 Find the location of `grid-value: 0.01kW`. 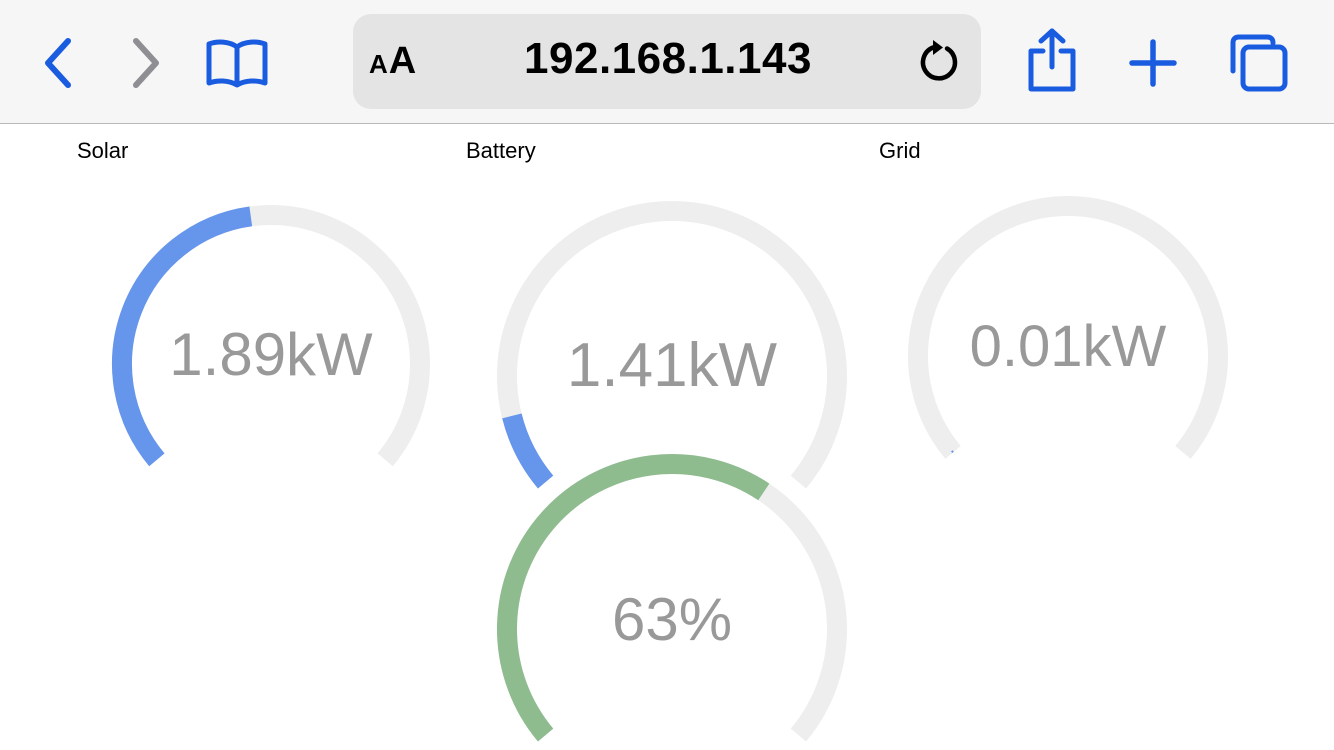

grid-value: 0.01kW is located at coordinates (1068, 346).